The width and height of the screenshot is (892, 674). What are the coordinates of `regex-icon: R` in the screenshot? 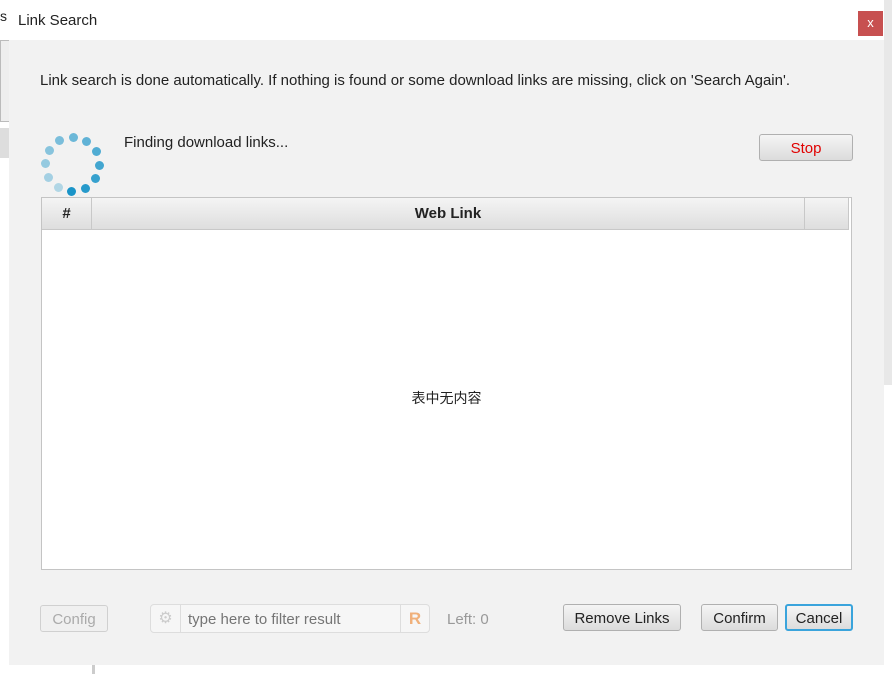 It's located at (414, 618).